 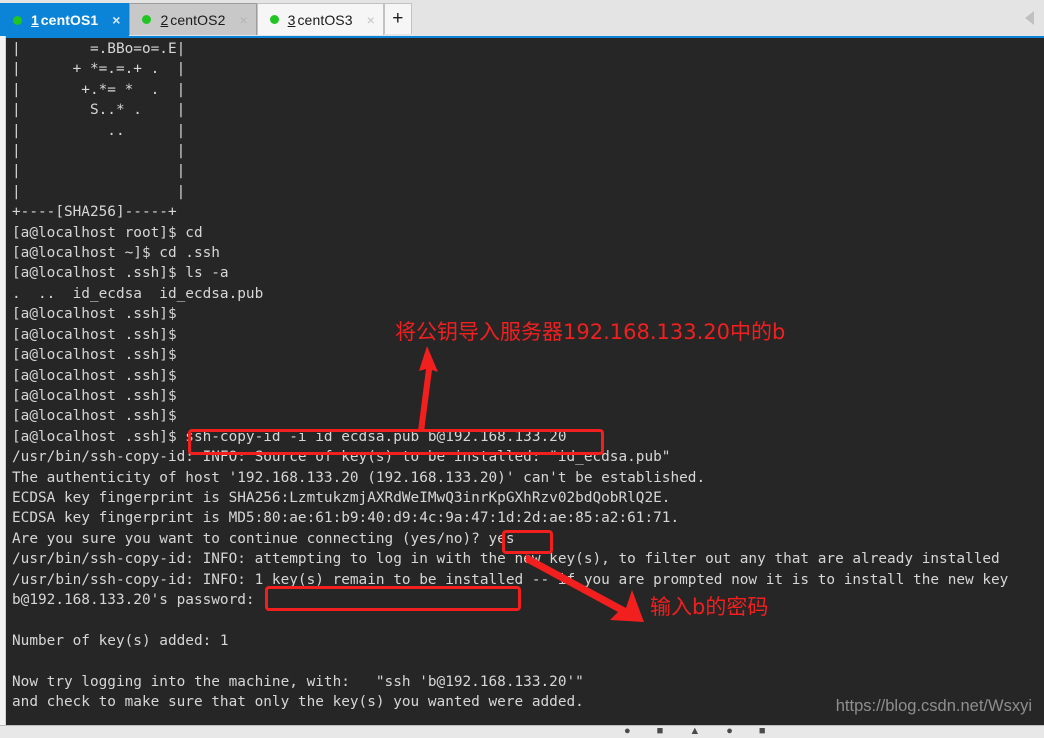 What do you see at coordinates (933, 706) in the screenshot?
I see `watermark-url: https://blog.csdn.net/Wsxyi` at bounding box center [933, 706].